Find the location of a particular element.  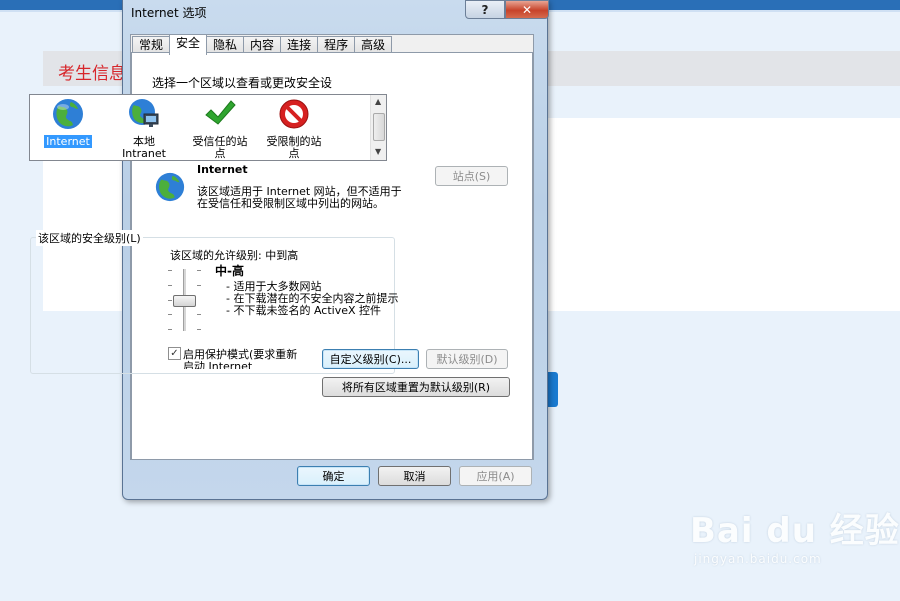

cancel-button: 取消 is located at coordinates (414, 476).